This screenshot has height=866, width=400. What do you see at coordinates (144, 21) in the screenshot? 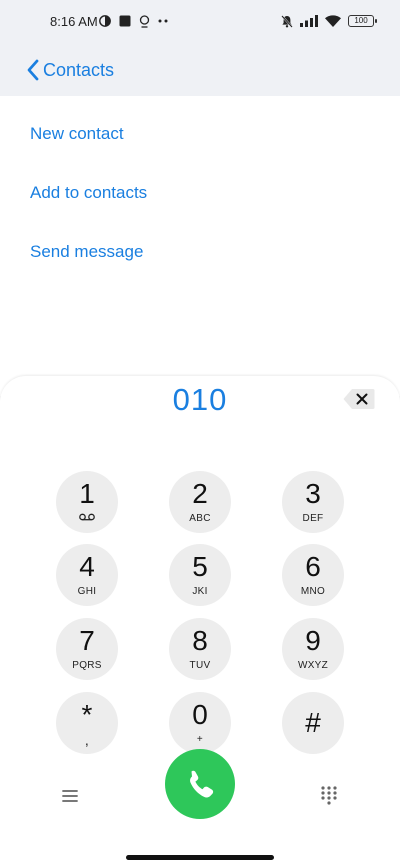
I see `location-icon` at bounding box center [144, 21].